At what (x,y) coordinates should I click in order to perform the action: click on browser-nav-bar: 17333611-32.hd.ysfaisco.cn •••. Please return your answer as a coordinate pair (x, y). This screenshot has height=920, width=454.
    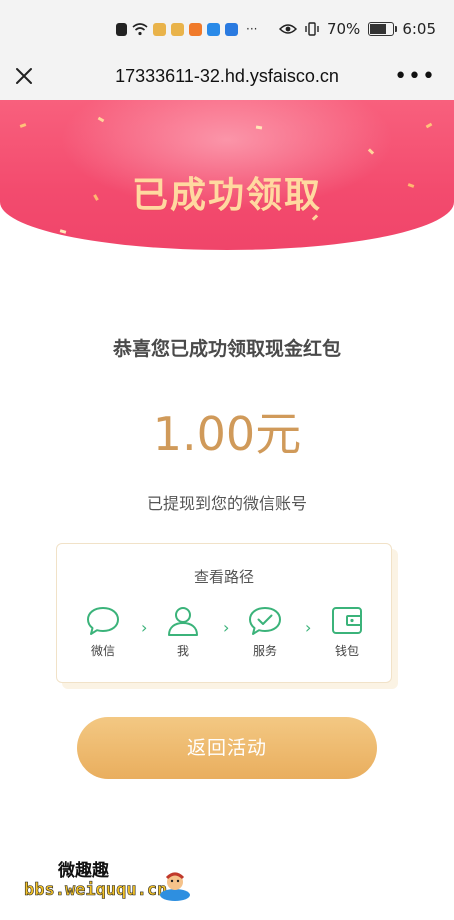
    Looking at the image, I should click on (227, 77).